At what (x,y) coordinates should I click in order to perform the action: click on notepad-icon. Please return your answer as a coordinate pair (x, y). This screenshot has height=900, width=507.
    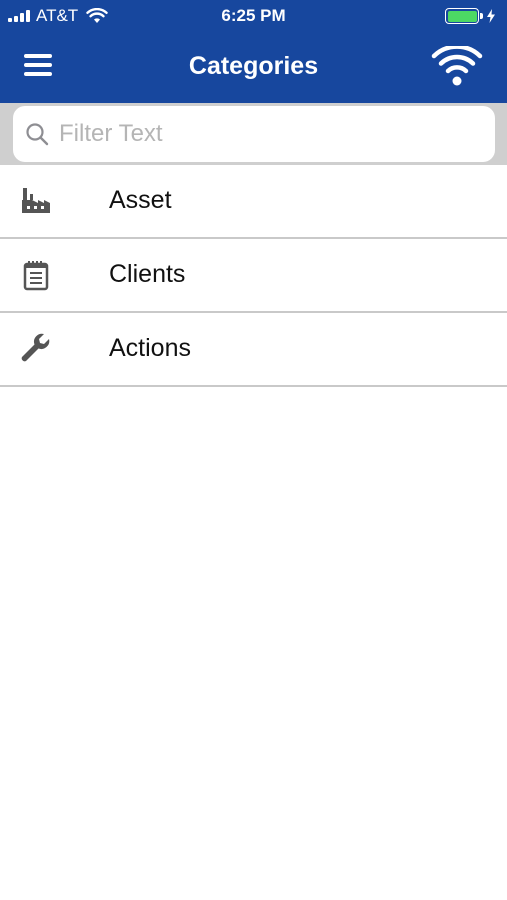
    Looking at the image, I should click on (36, 276).